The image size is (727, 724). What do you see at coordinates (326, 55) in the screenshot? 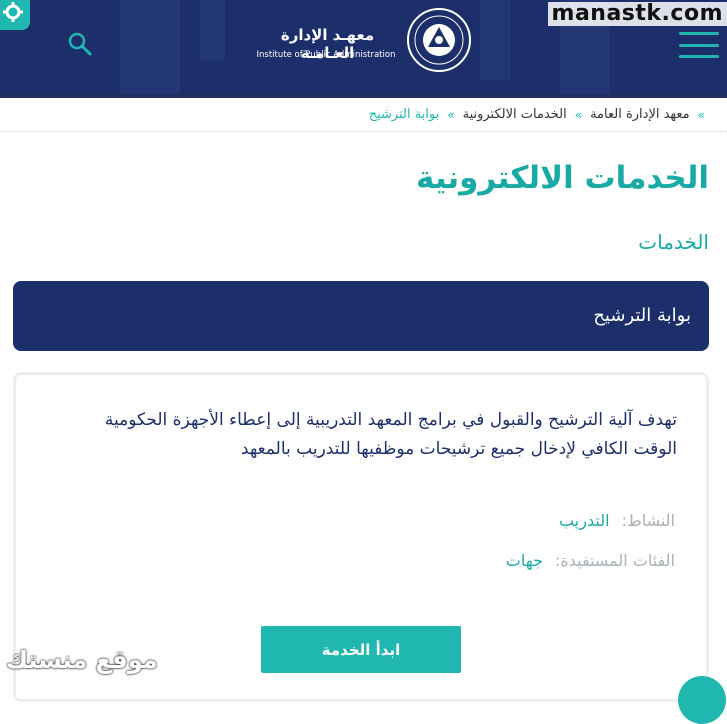
I see `logo-english-text: Institute of Public Administration` at bounding box center [326, 55].